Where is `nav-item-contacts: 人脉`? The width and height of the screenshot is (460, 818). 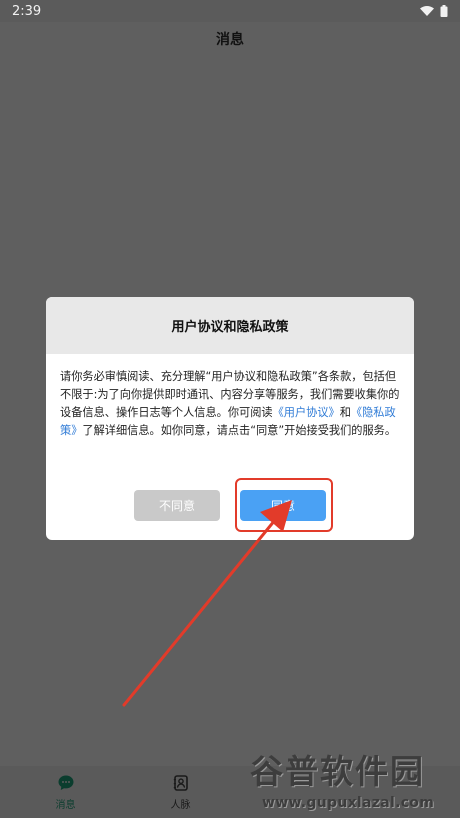
nav-item-contacts: 人脉 is located at coordinates (180, 792).